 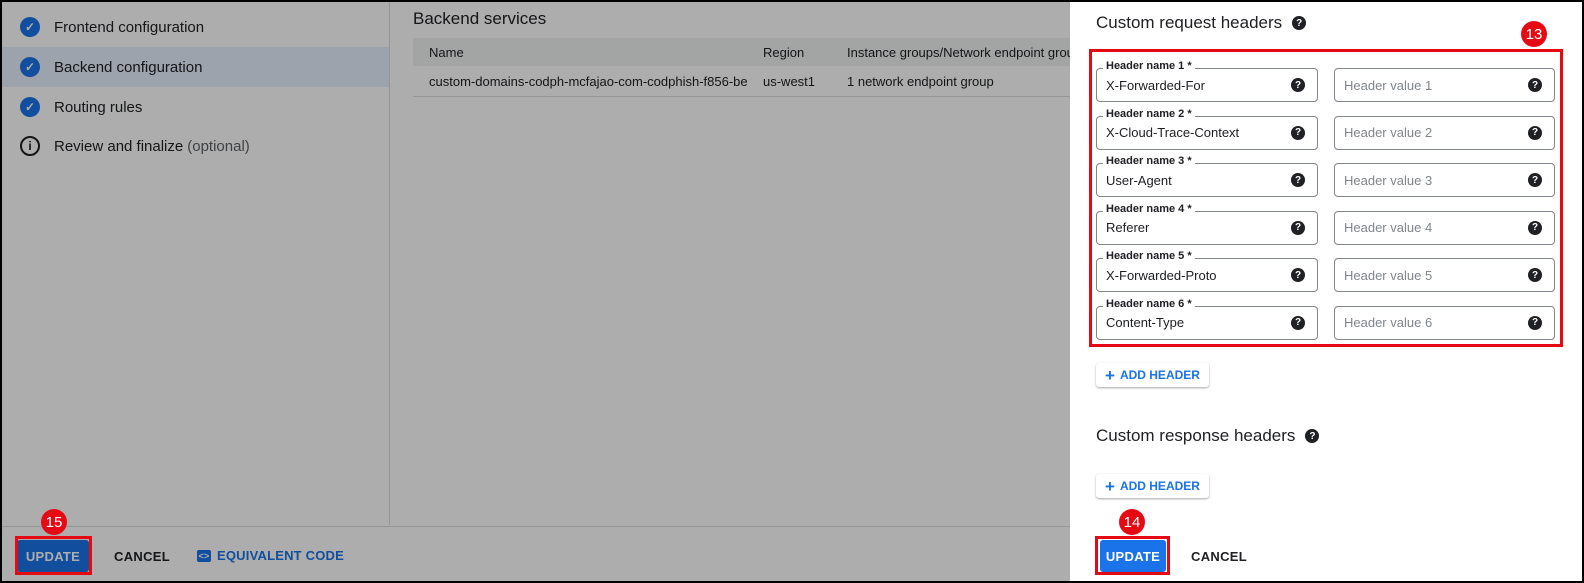 I want to click on section-title-text: Custom request headers, so click(x=1189, y=22).